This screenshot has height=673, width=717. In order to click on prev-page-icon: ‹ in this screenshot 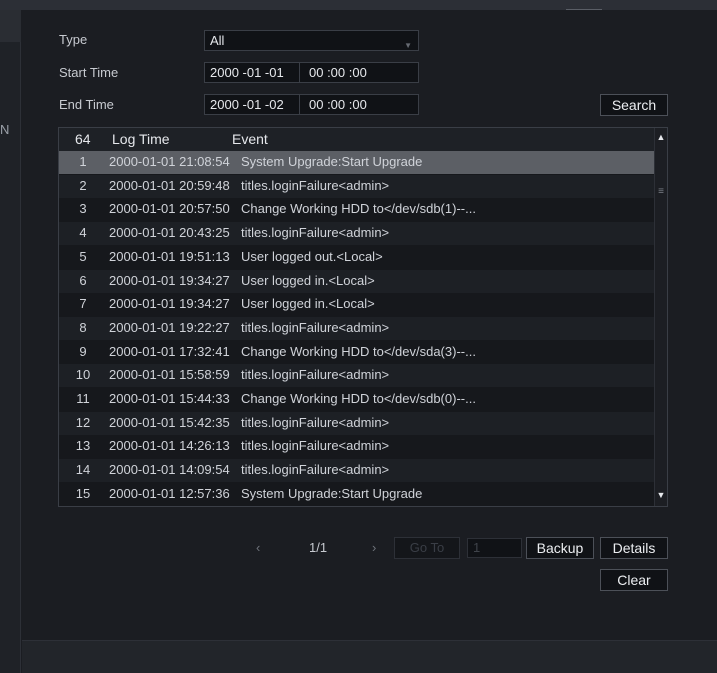, I will do `click(258, 547)`.